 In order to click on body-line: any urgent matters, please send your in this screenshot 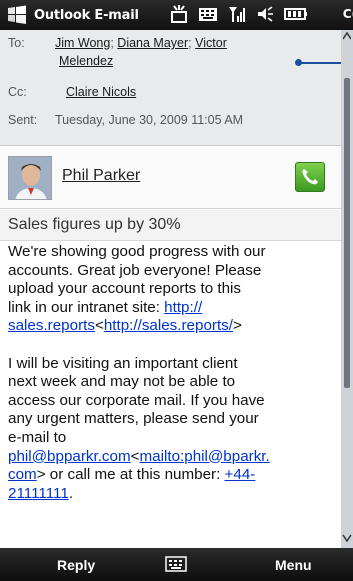, I will do `click(133, 419)`.